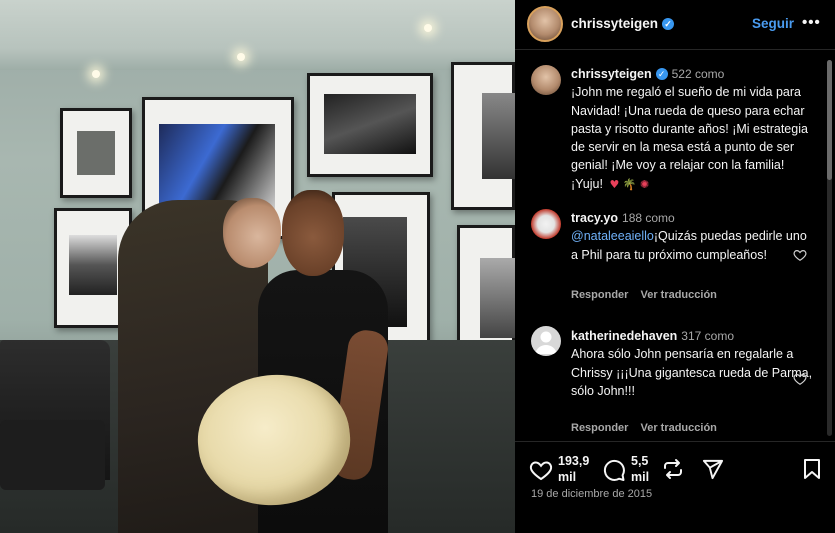 The width and height of the screenshot is (835, 533). What do you see at coordinates (712, 469) in the screenshot?
I see `share-send-icon` at bounding box center [712, 469].